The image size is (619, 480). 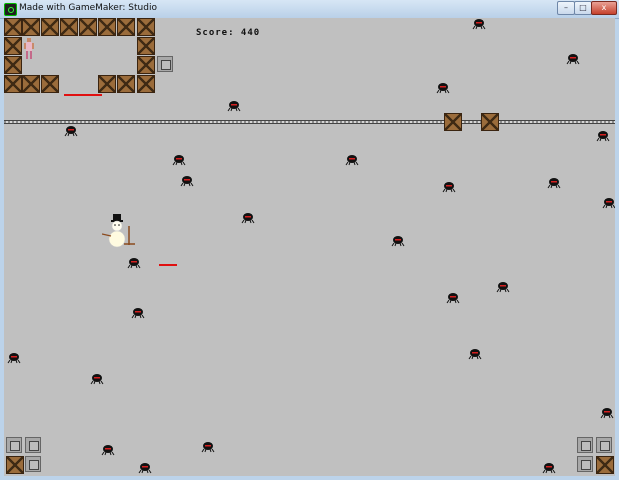 What do you see at coordinates (228, 33) in the screenshot?
I see `score-display: Score: 440` at bounding box center [228, 33].